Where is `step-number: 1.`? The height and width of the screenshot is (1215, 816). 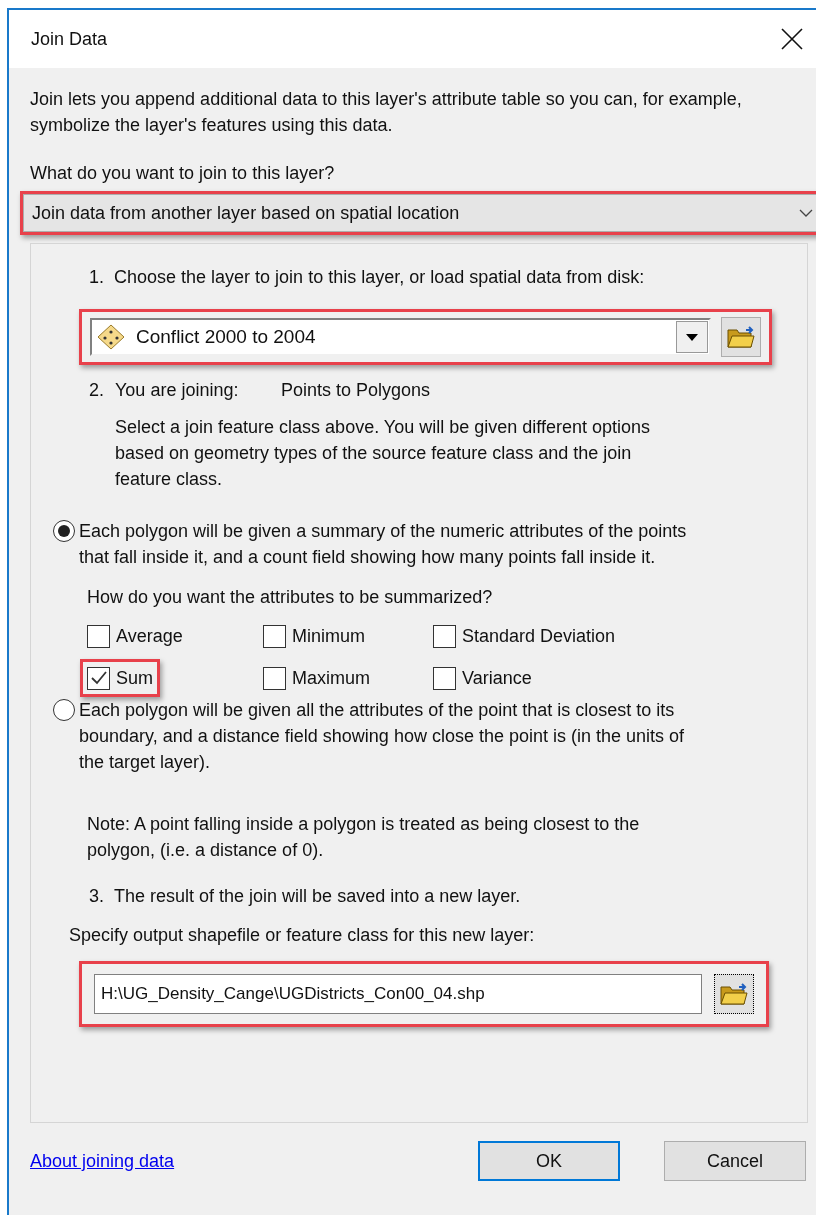
step-number: 1. is located at coordinates (96, 277).